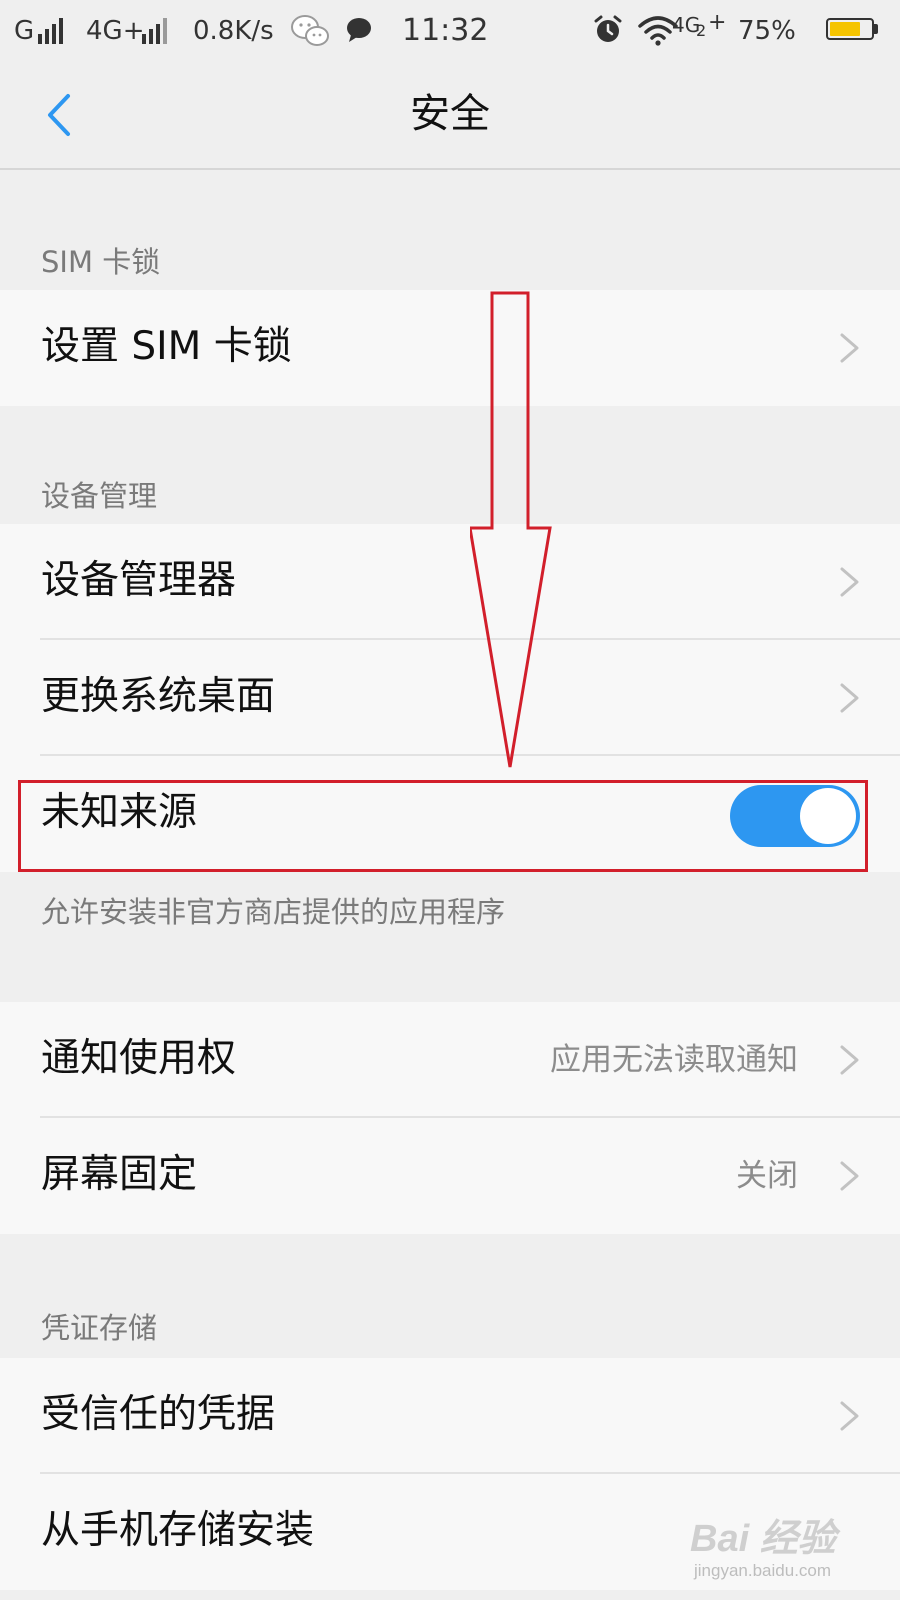 Image resolution: width=900 pixels, height=1600 pixels. What do you see at coordinates (119, 1174) in the screenshot?
I see `row-label: 屏幕固定` at bounding box center [119, 1174].